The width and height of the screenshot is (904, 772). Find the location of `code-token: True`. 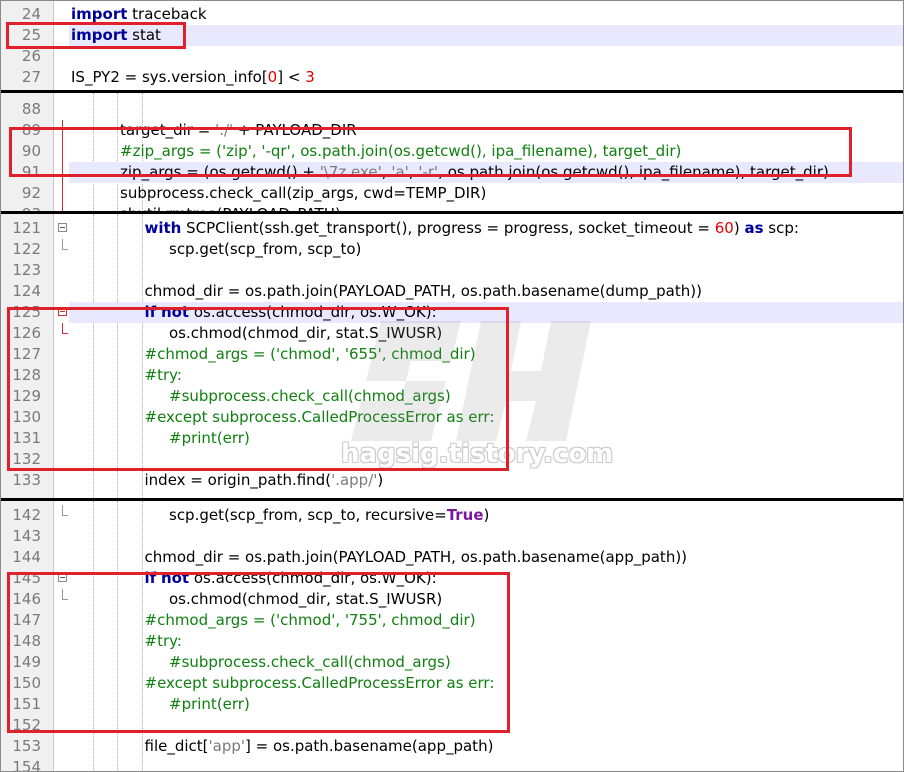

code-token: True is located at coordinates (465, 515).